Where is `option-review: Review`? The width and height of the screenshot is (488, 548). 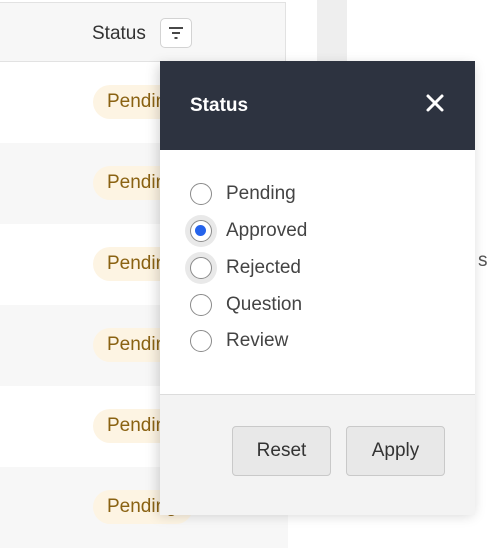 option-review: Review is located at coordinates (310, 343).